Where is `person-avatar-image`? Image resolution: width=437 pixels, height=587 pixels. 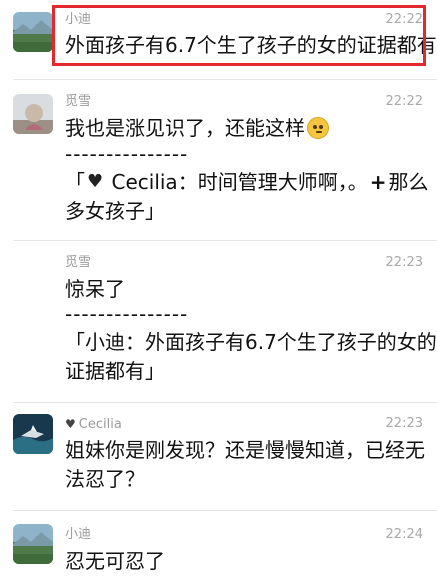
person-avatar-image is located at coordinates (33, 114).